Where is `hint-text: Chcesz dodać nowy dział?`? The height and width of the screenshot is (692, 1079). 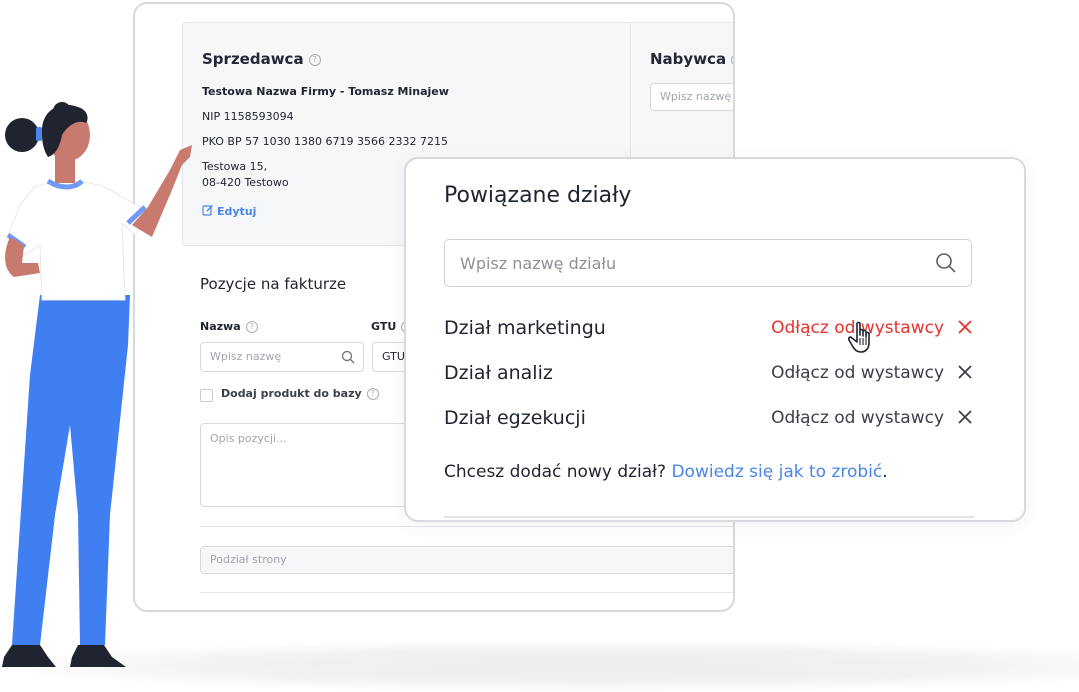 hint-text: Chcesz dodać nowy dział? is located at coordinates (555, 472).